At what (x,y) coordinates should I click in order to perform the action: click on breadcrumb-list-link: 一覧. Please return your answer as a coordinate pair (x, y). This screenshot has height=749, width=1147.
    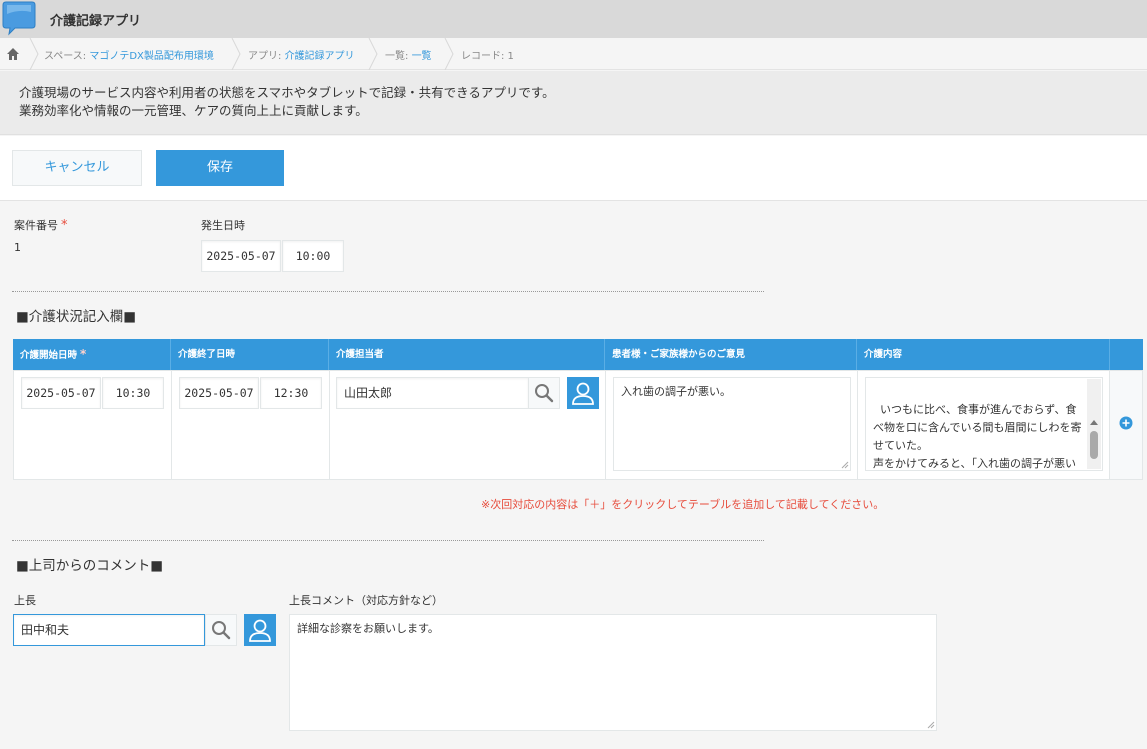
    Looking at the image, I should click on (422, 56).